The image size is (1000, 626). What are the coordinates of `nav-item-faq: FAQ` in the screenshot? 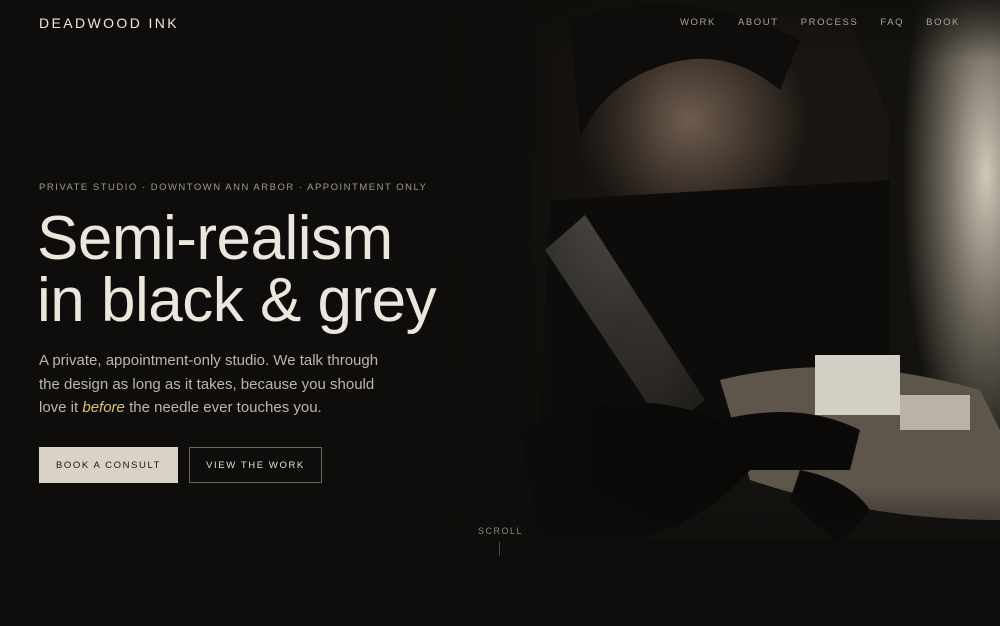 It's located at (892, 22).